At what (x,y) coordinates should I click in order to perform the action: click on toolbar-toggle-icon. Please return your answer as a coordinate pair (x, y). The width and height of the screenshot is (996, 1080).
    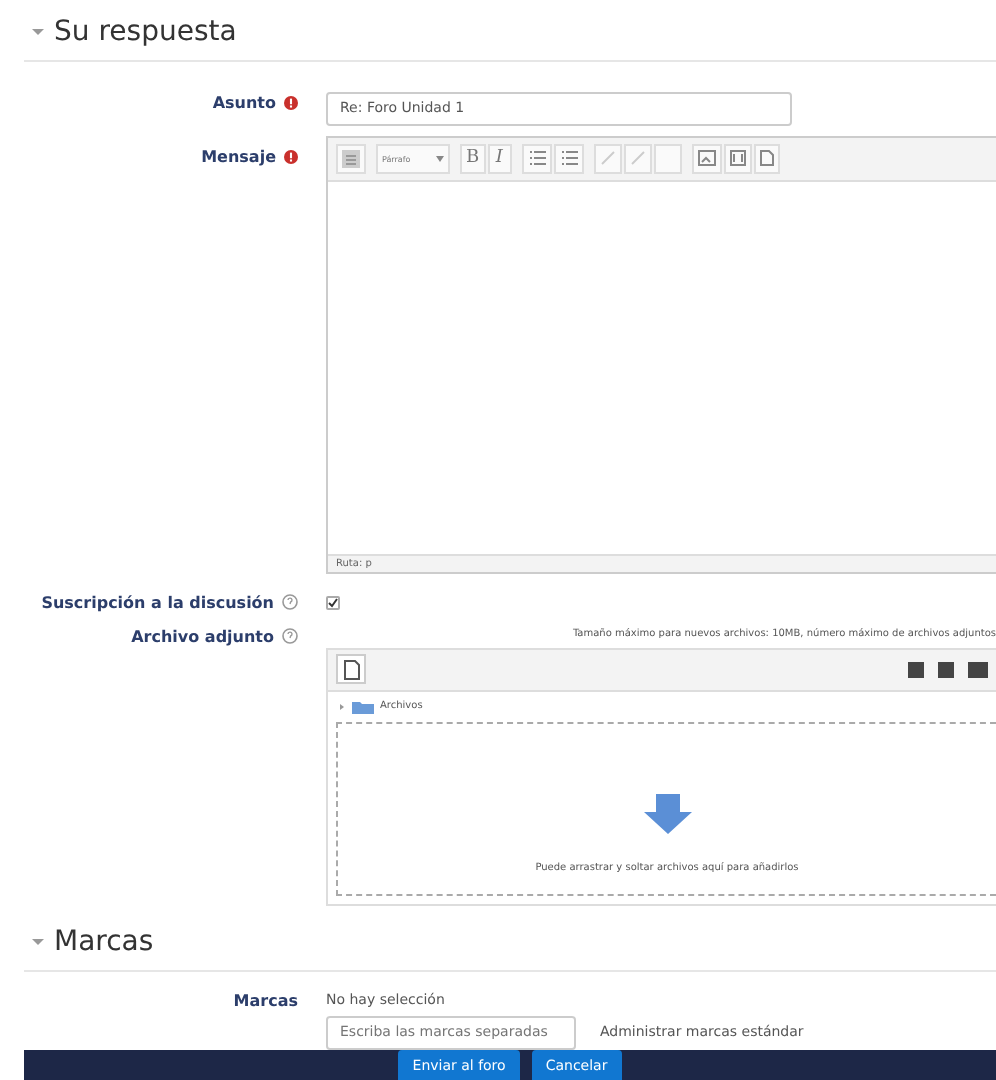
    Looking at the image, I should click on (351, 158).